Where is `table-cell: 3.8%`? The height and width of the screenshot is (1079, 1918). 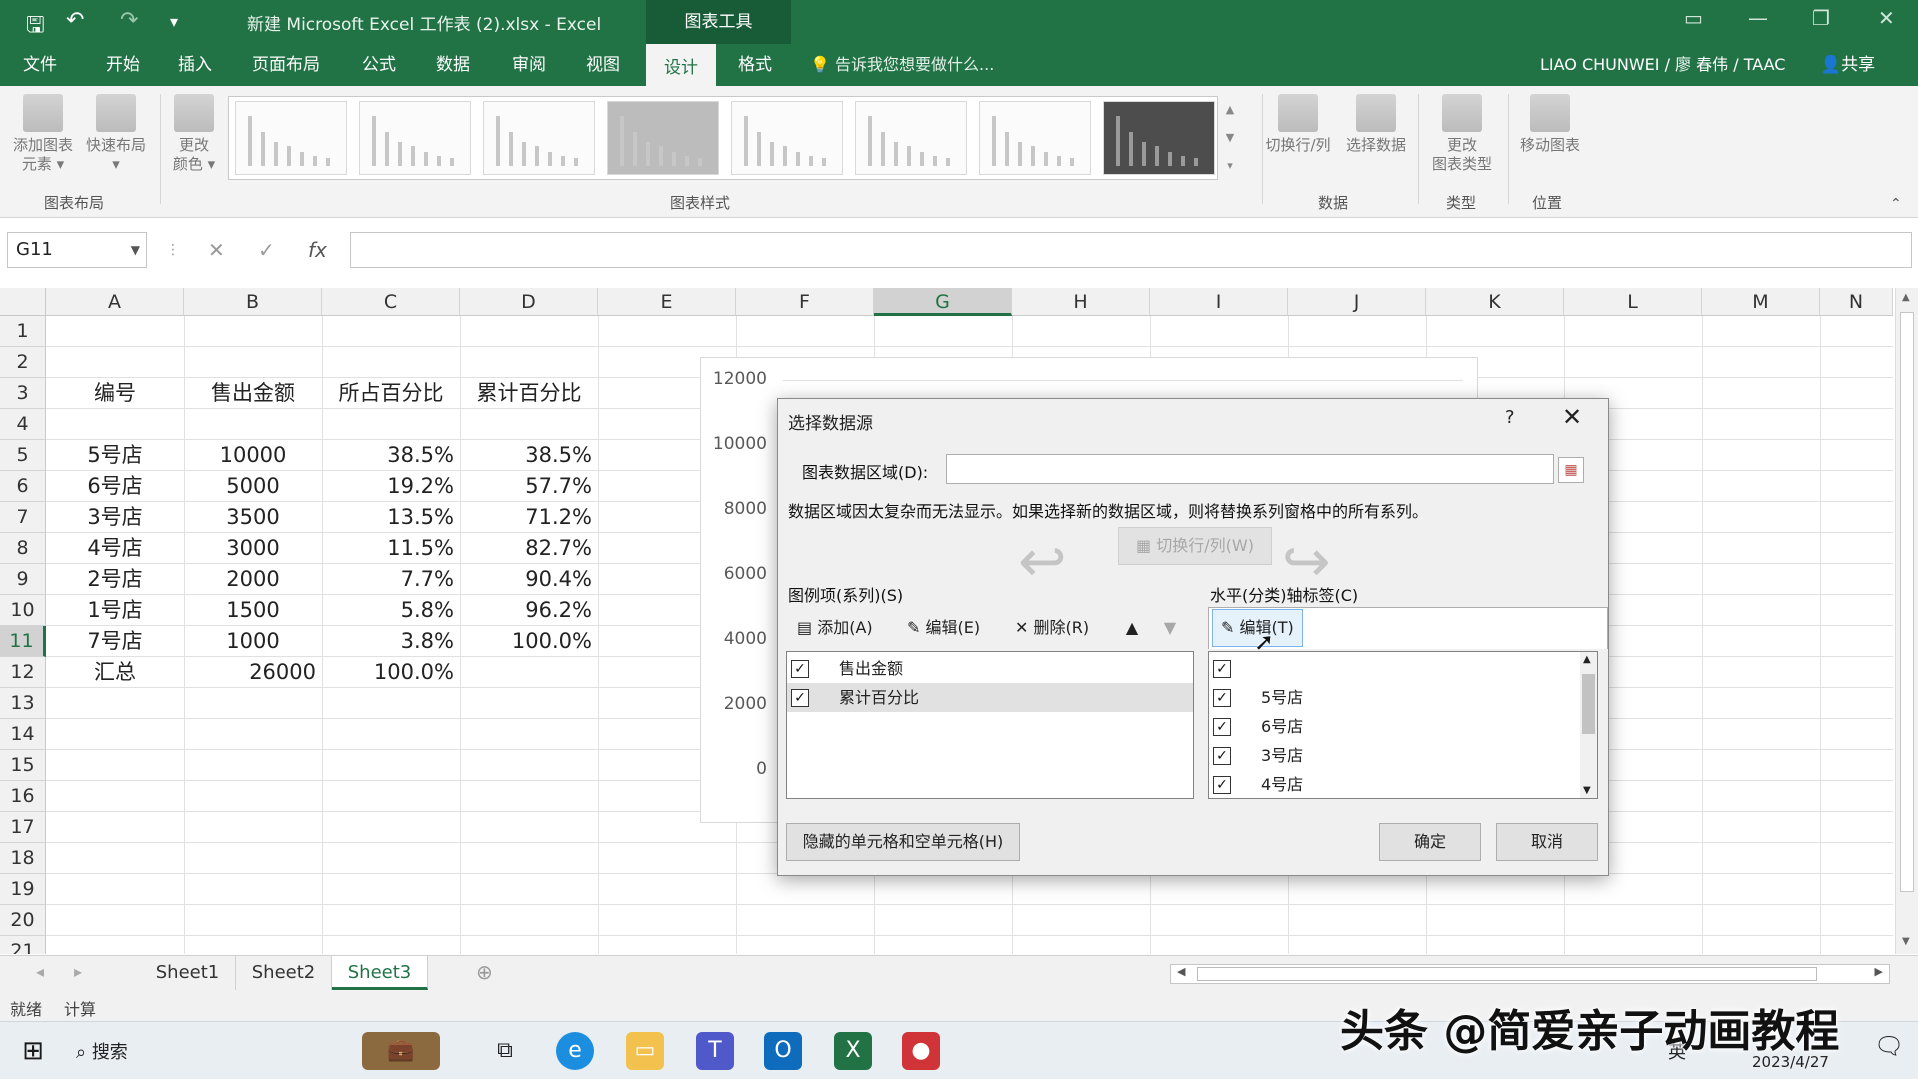
table-cell: 3.8% is located at coordinates (391, 641).